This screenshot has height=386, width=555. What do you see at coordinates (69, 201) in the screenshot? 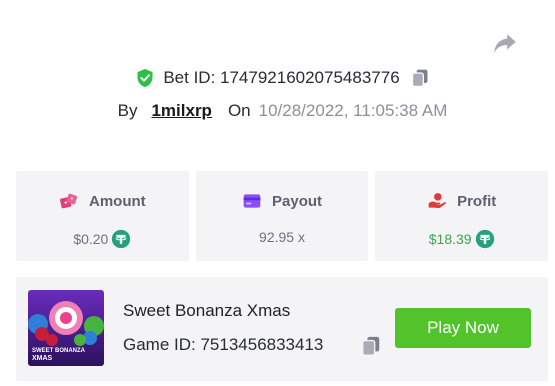
I see `dice-icon` at bounding box center [69, 201].